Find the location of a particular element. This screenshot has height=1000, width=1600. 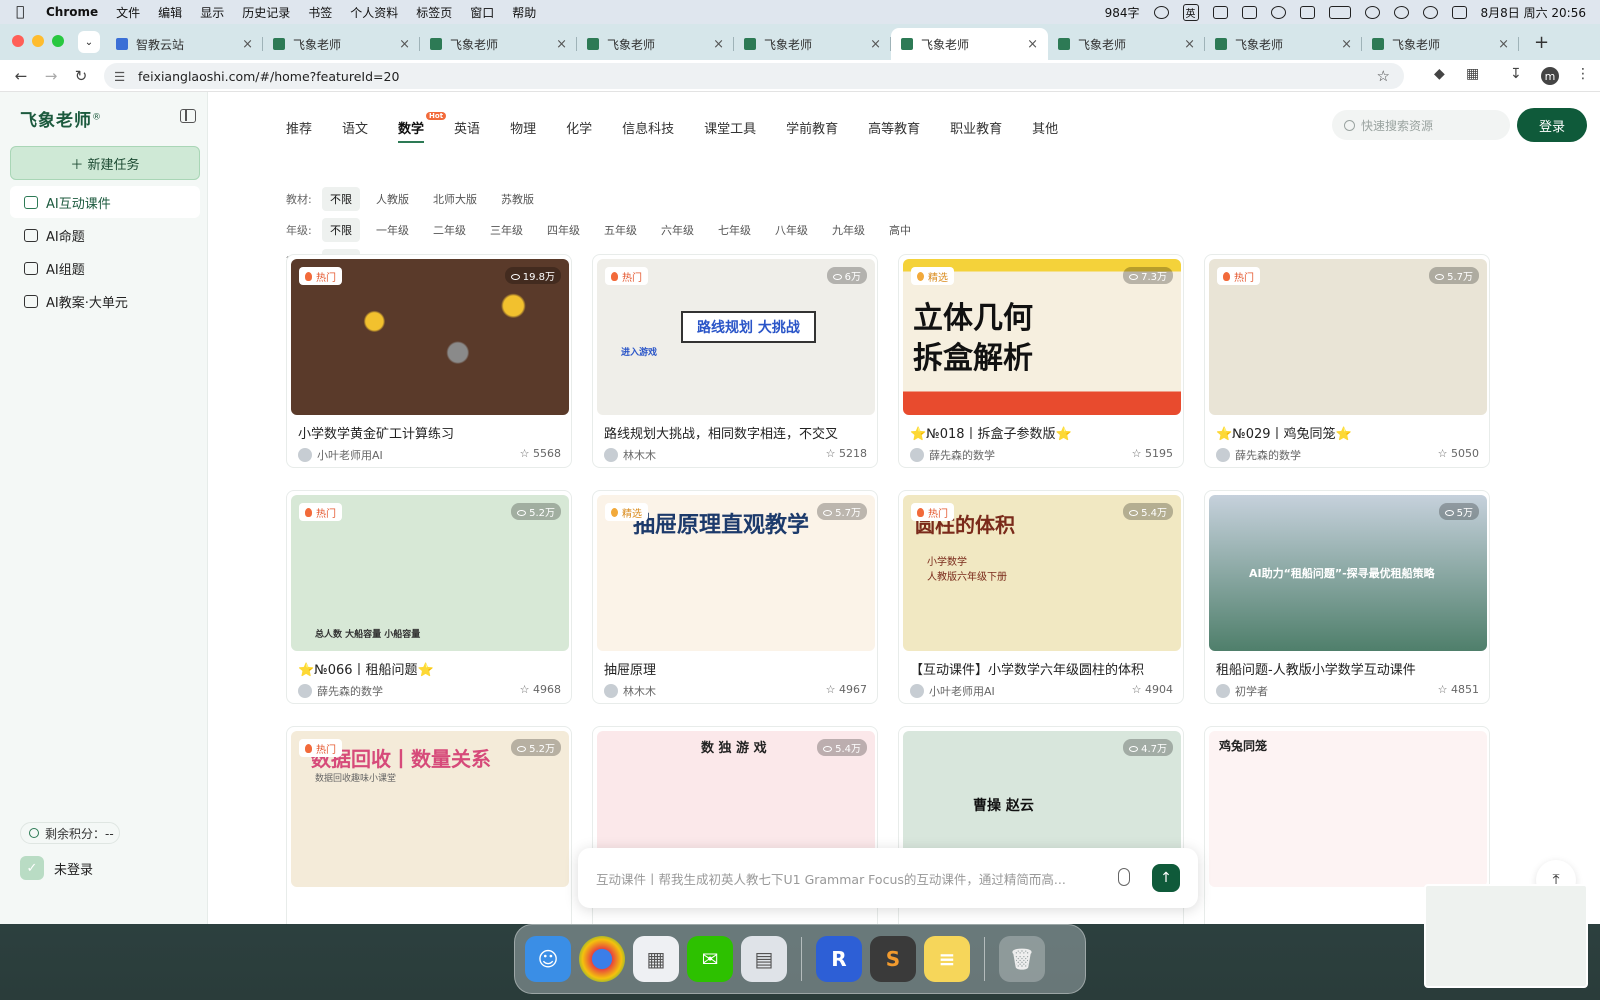

bookmark-star-icon: ☆ is located at coordinates (1383, 76).